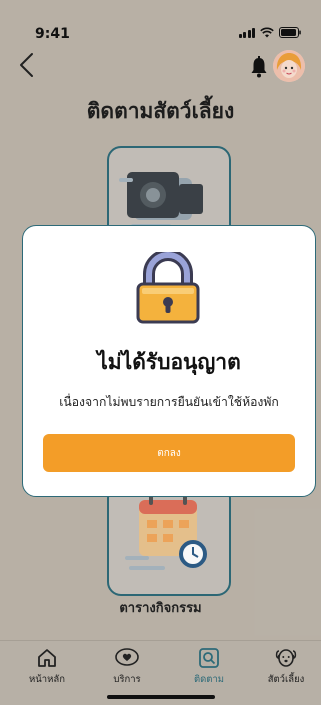  I want to click on heart-hand-icon, so click(127, 657).